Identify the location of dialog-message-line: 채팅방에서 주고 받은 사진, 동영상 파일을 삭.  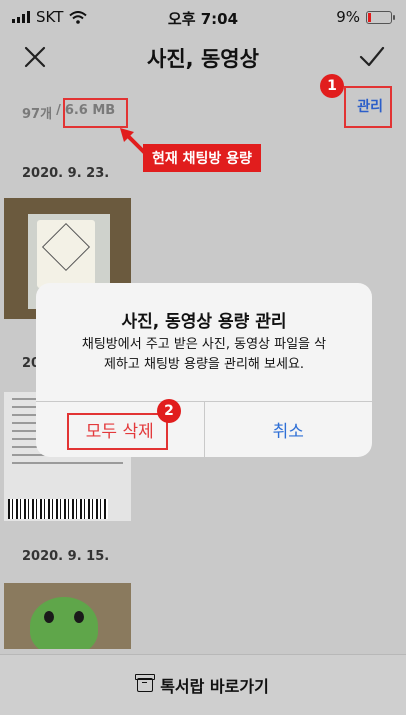
(204, 344).